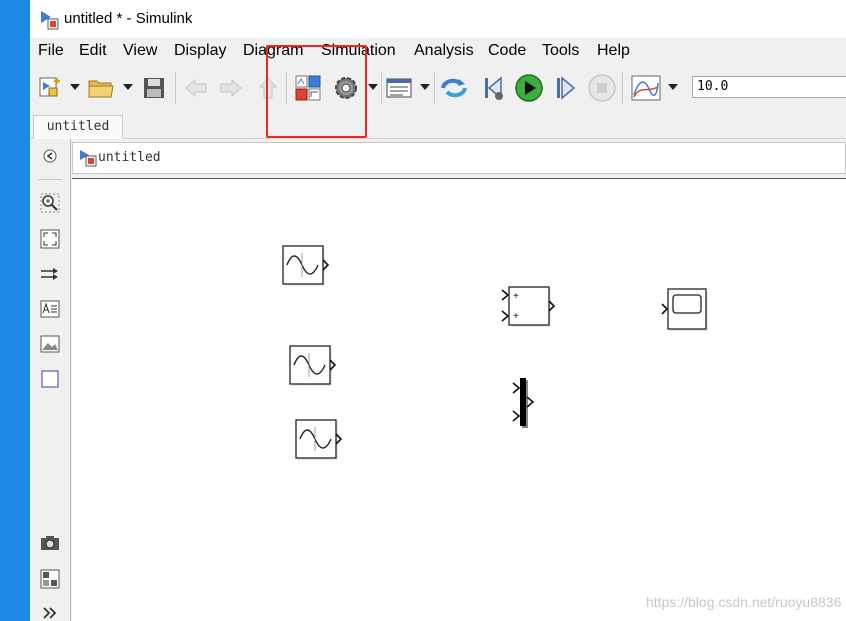 This screenshot has width=846, height=621. What do you see at coordinates (560, 51) in the screenshot?
I see `menu-tools: Tools` at bounding box center [560, 51].